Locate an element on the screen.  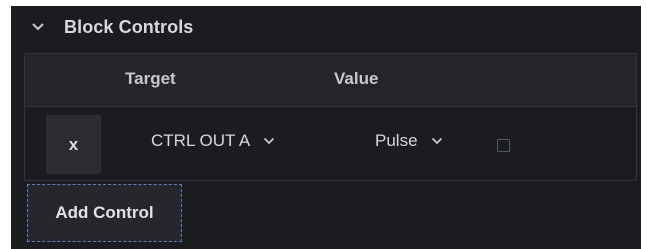
target-select-value: CTRL OUT A is located at coordinates (201, 140).